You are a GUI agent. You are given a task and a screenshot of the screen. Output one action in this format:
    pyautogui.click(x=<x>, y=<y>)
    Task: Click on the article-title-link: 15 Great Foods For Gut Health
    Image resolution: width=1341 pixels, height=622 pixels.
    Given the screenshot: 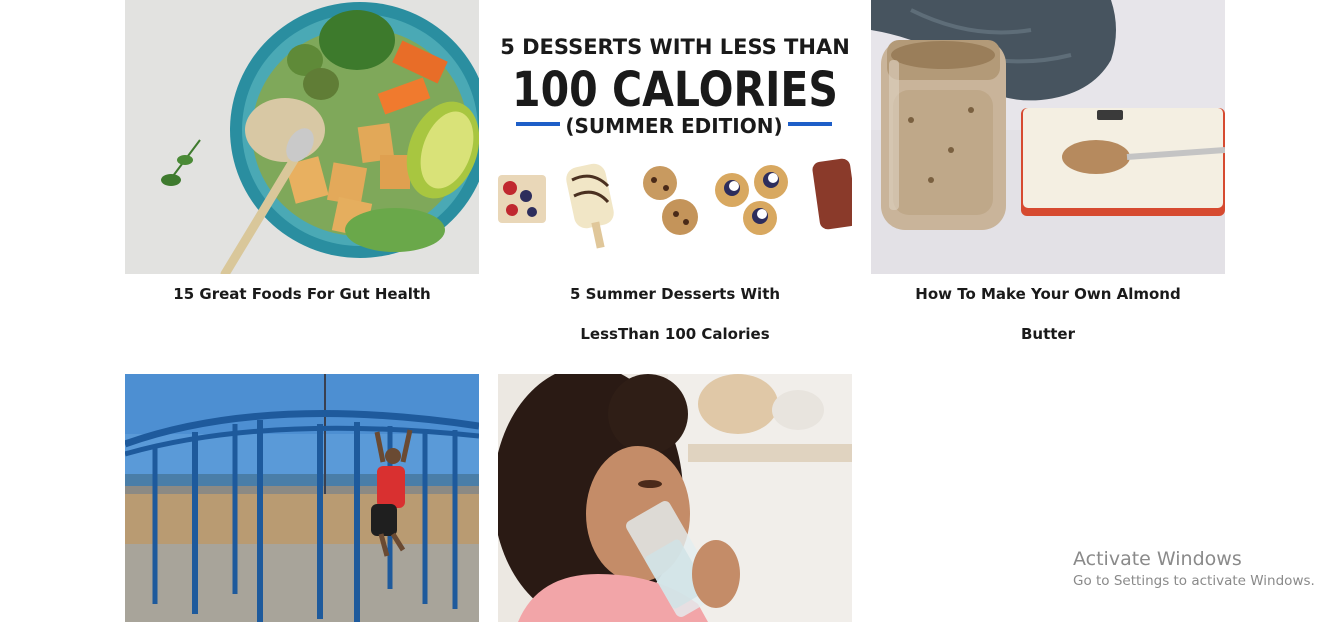 What is the action you would take?
    pyautogui.click(x=302, y=294)
    